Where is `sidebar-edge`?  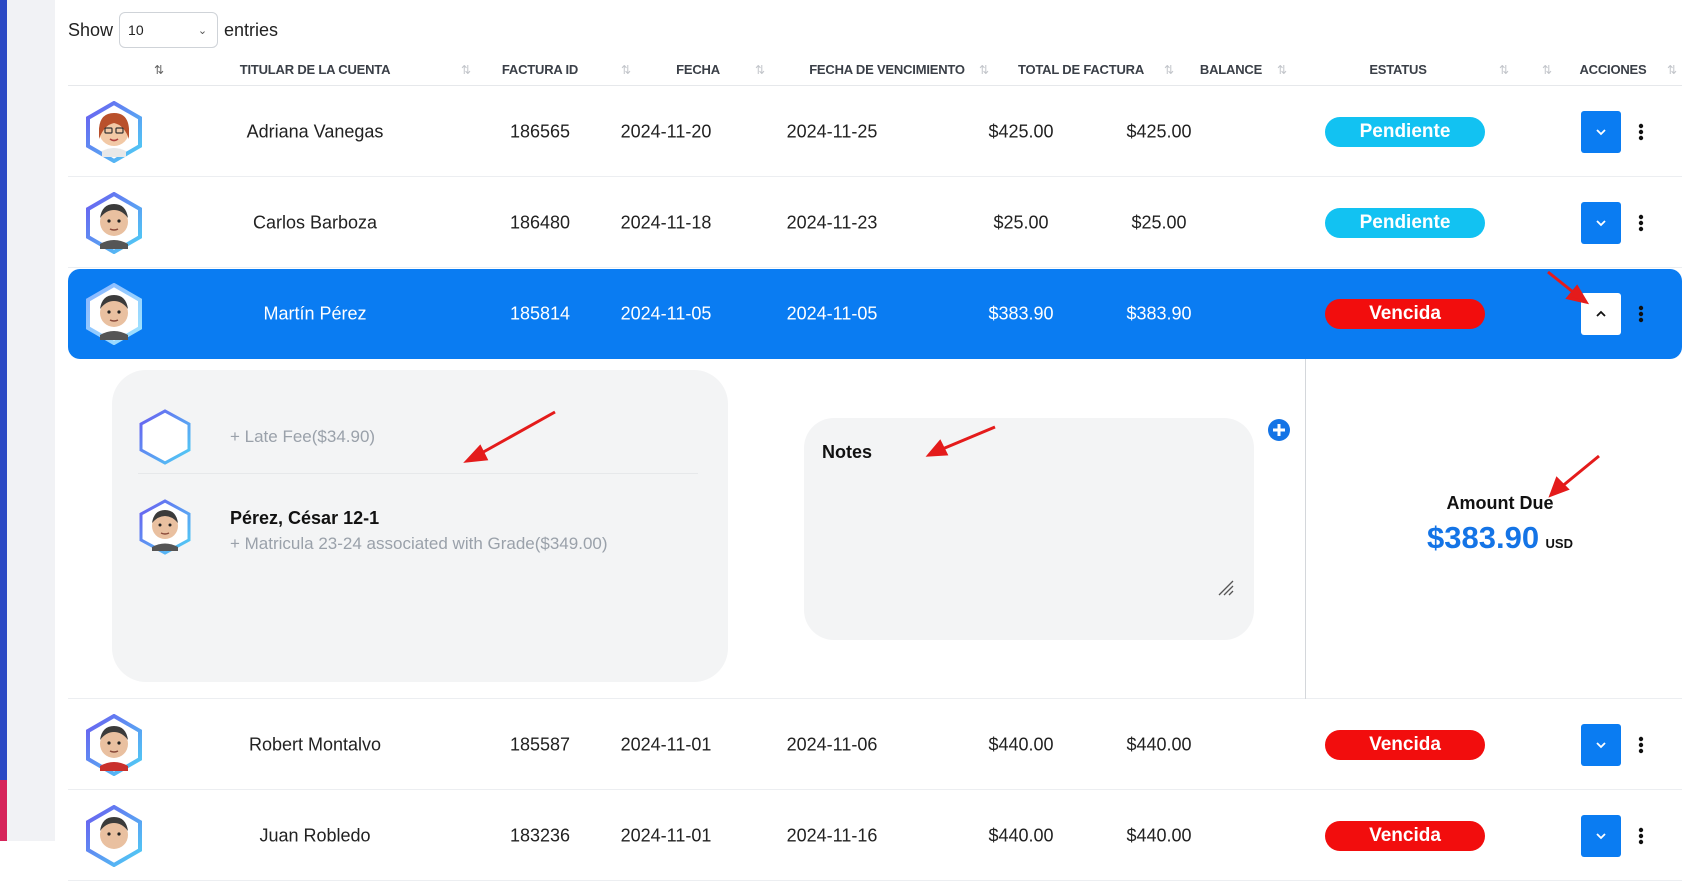 sidebar-edge is located at coordinates (3, 420).